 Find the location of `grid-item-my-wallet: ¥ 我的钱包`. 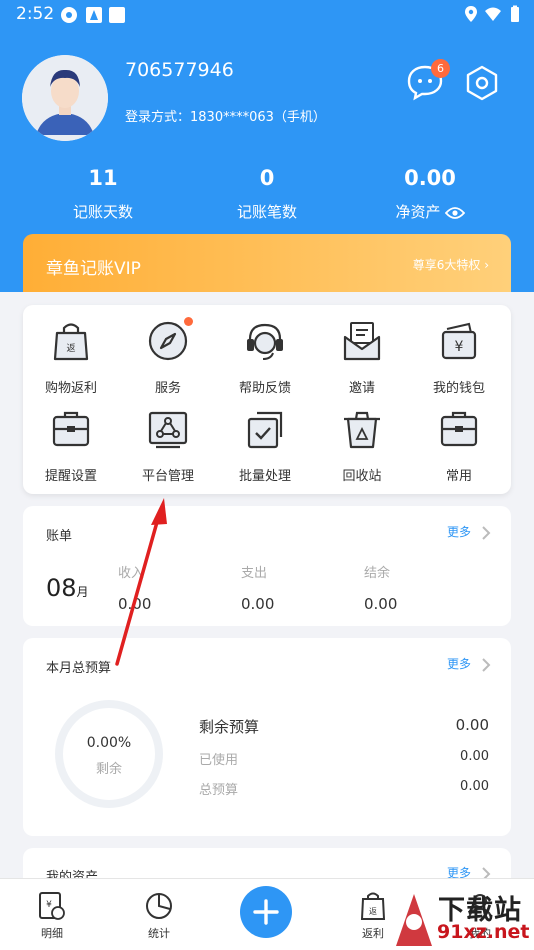

grid-item-my-wallet: ¥ 我的钱包 is located at coordinates (459, 352).